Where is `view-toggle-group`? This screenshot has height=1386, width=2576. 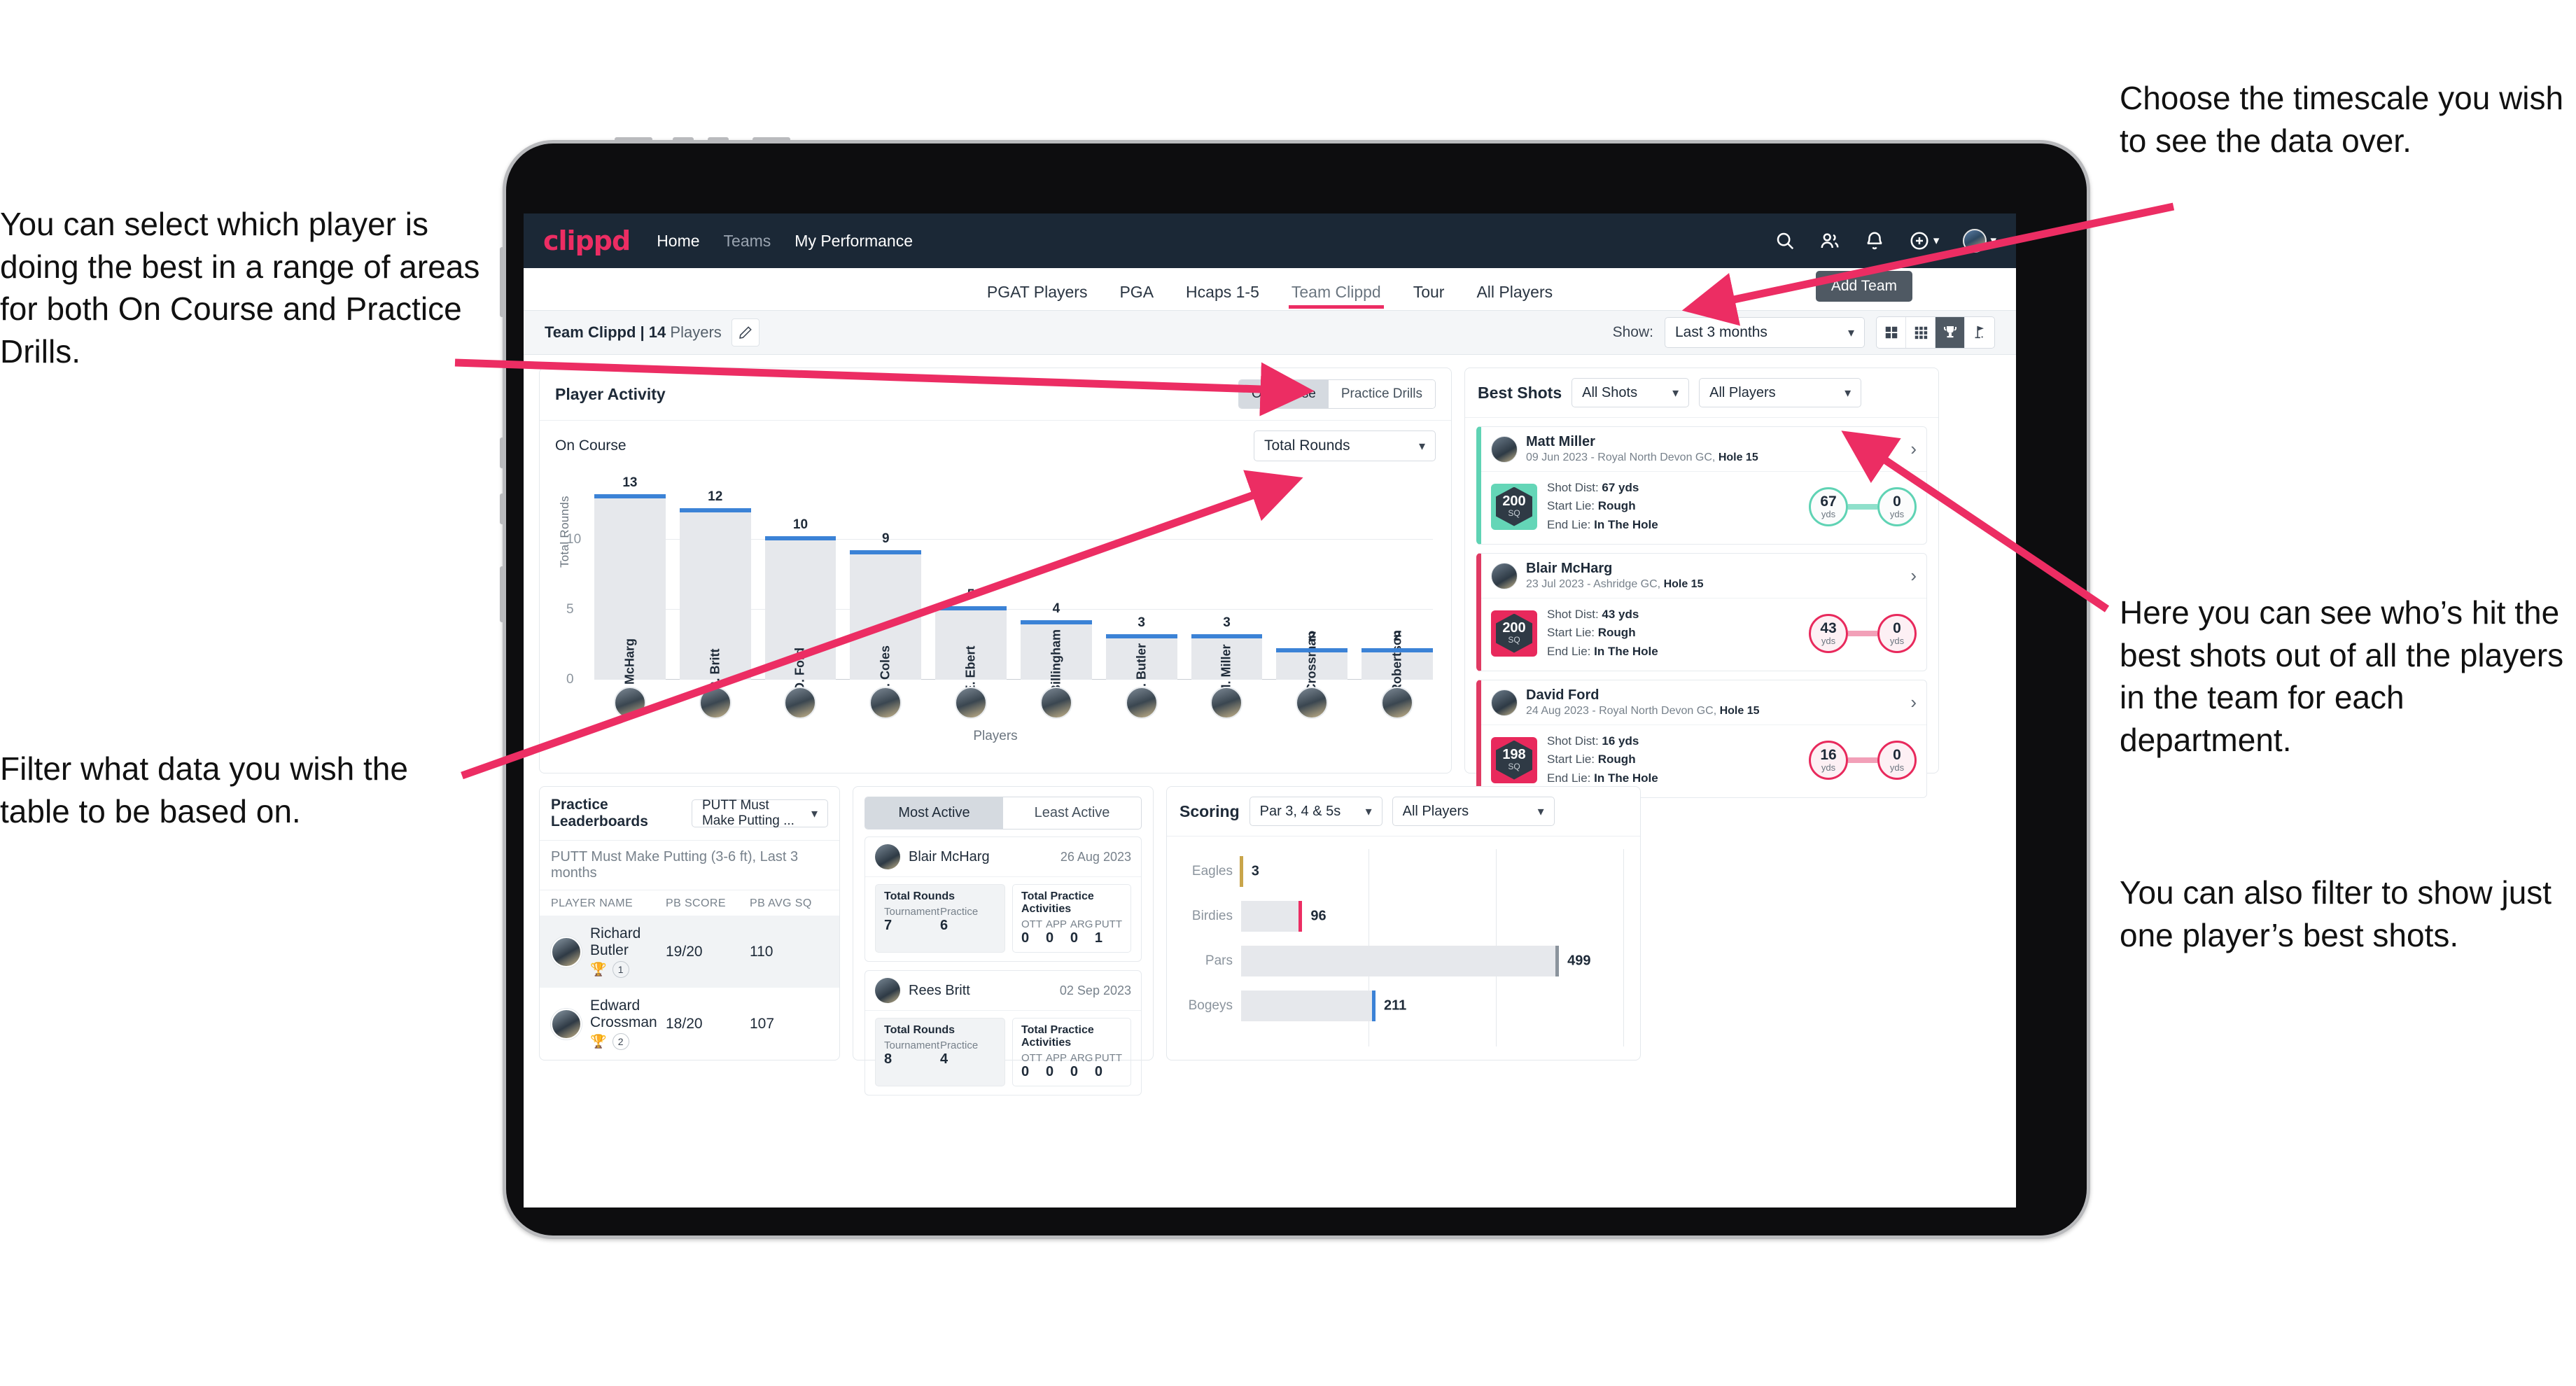
view-toggle-group is located at coordinates (1935, 332).